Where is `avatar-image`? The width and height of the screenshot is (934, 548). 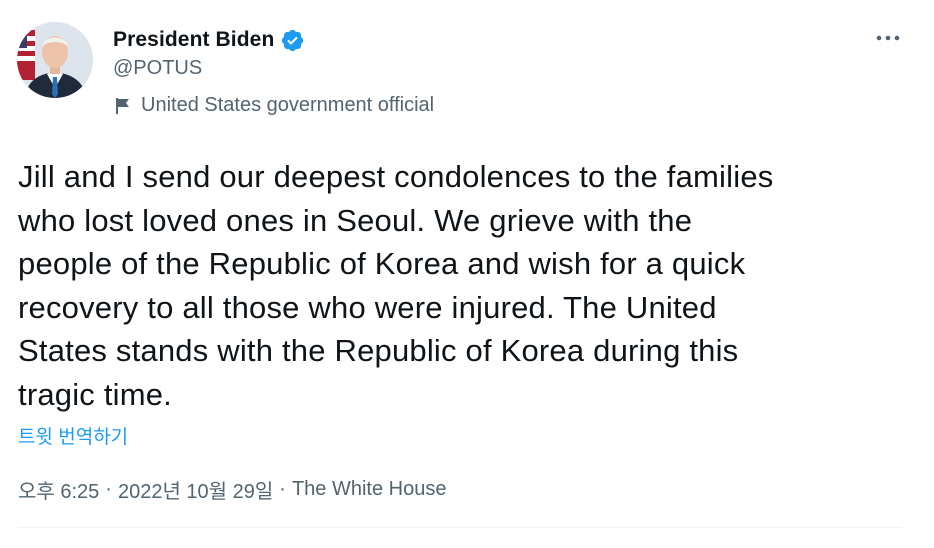
avatar-image is located at coordinates (55, 60).